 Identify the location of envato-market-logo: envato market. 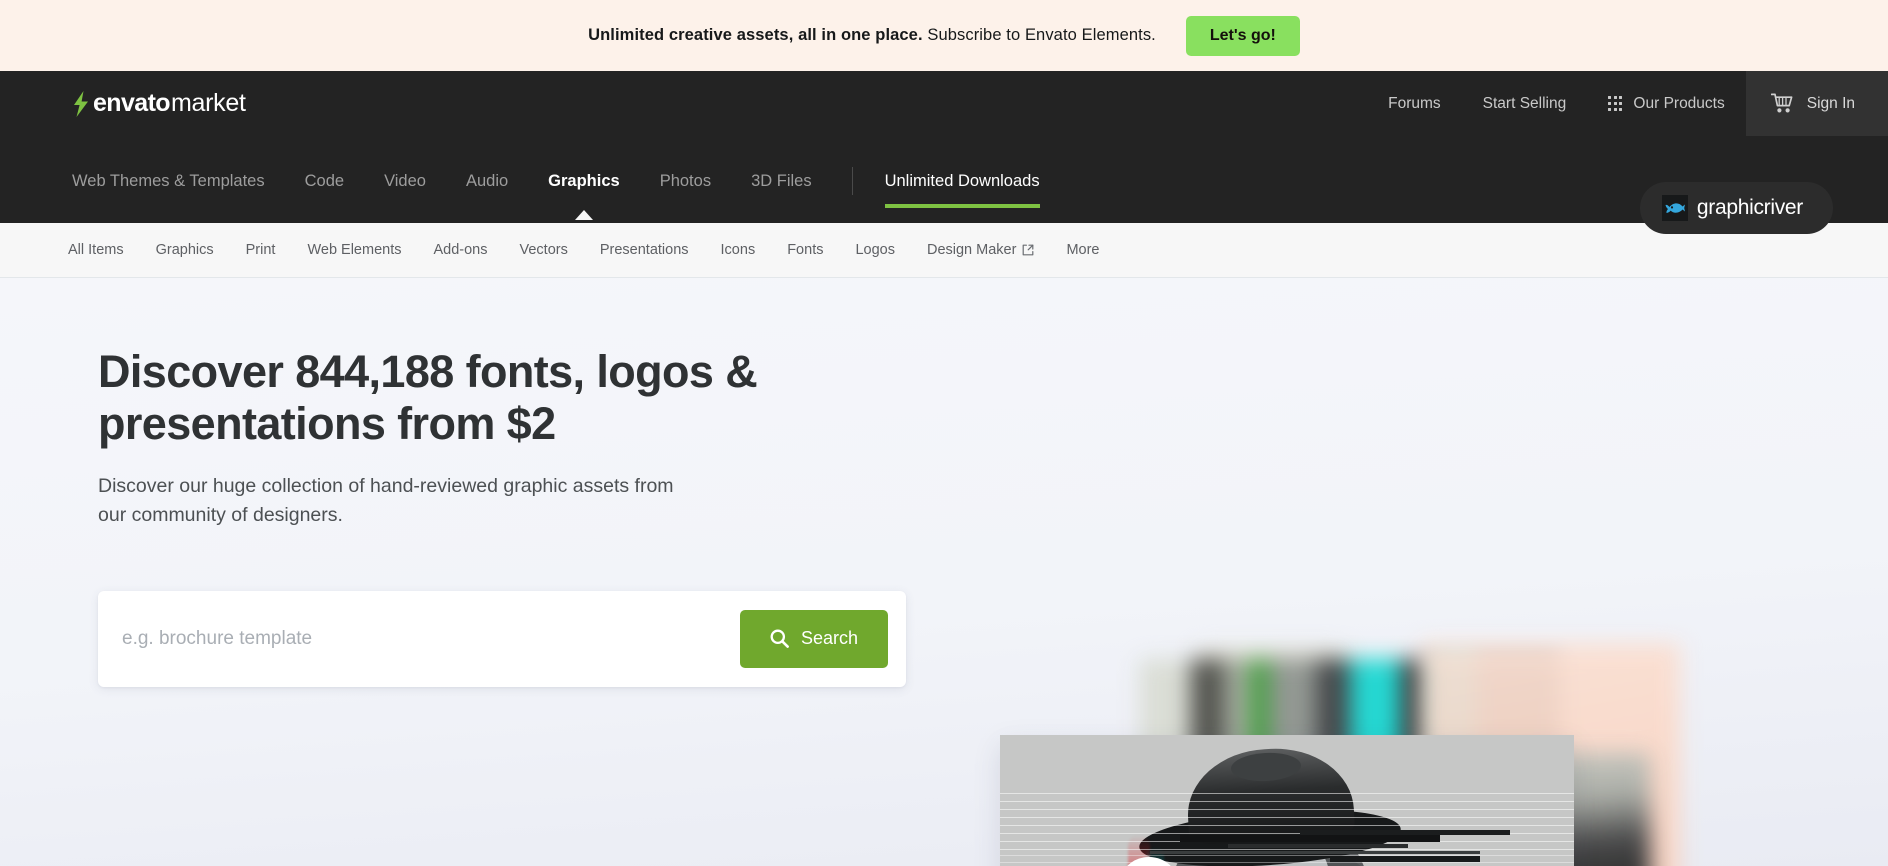
(159, 103).